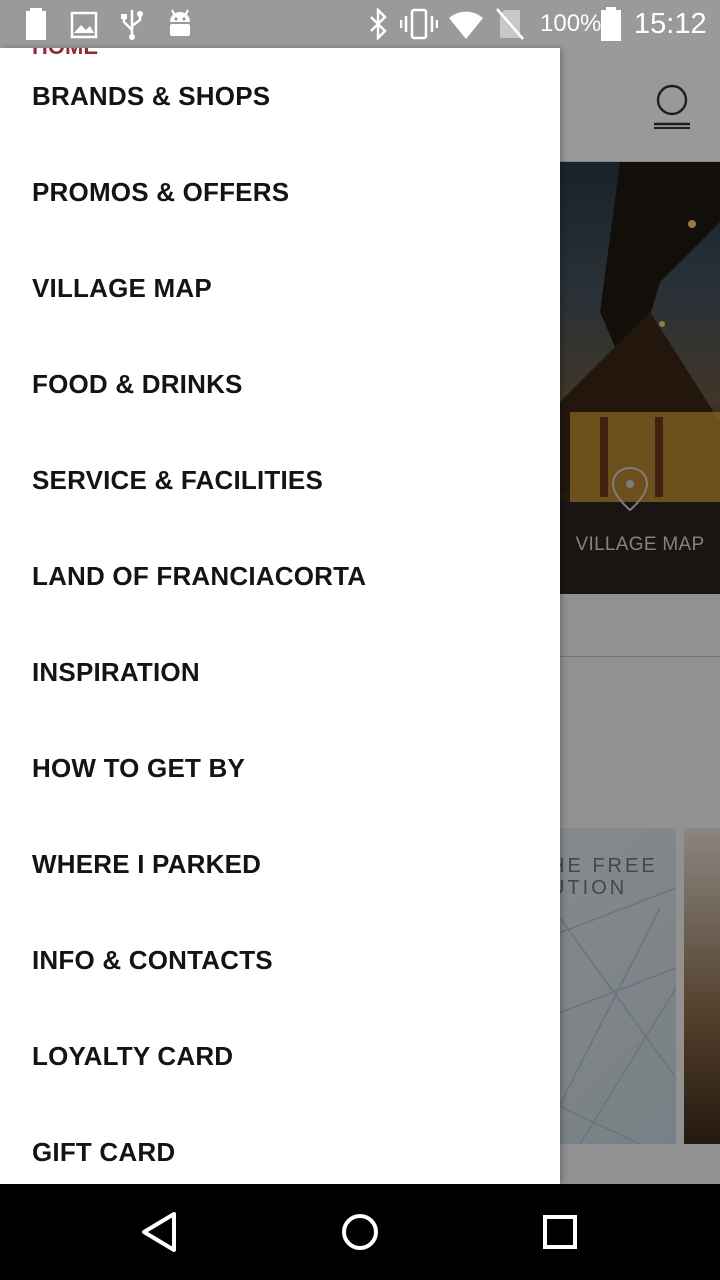  I want to click on drawer-item-loyalty-card: LOYALTY CARD, so click(280, 1056).